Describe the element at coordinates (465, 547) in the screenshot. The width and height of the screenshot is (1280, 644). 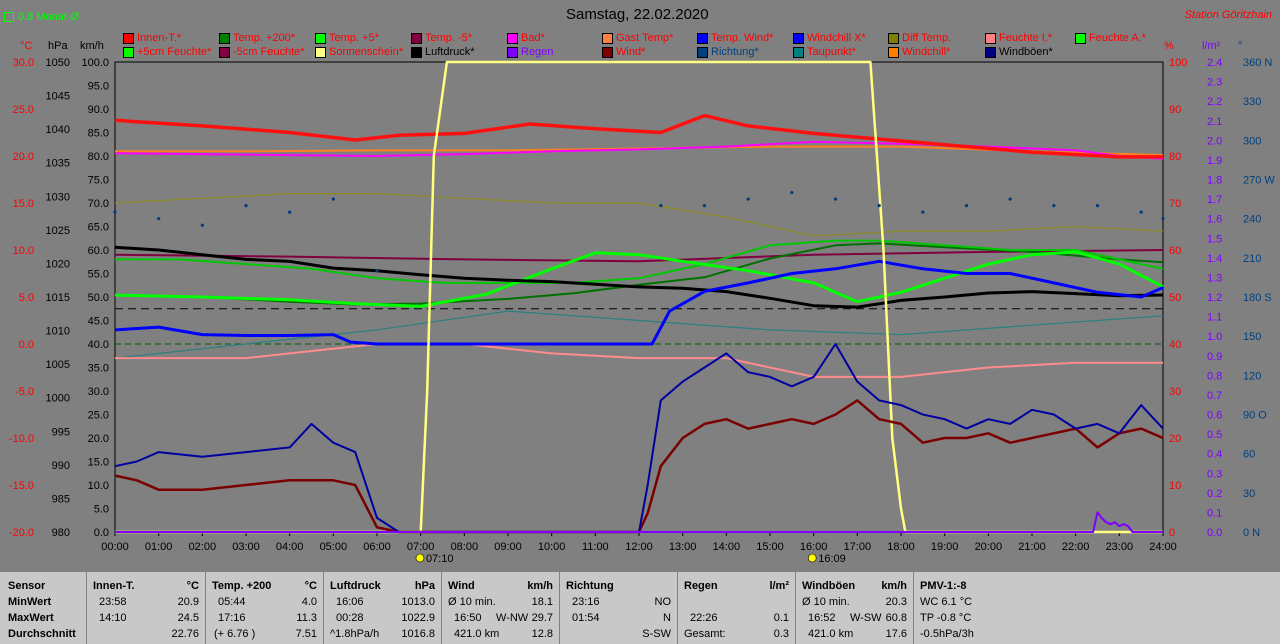
I see `time-tick-label: 08:00` at that location.